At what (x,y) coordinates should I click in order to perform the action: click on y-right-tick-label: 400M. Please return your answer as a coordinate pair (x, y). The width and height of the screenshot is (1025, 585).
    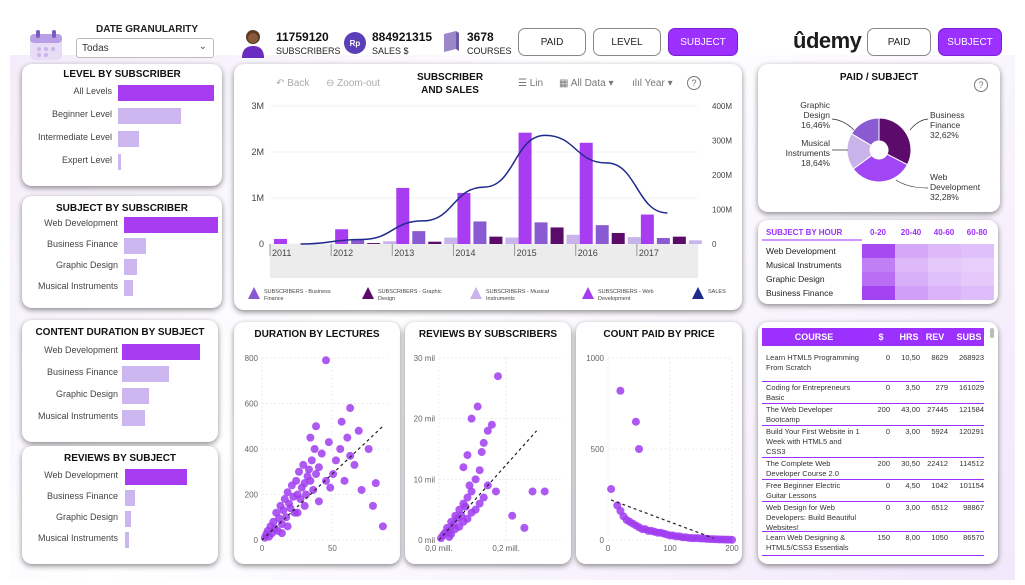
    Looking at the image, I should click on (722, 106).